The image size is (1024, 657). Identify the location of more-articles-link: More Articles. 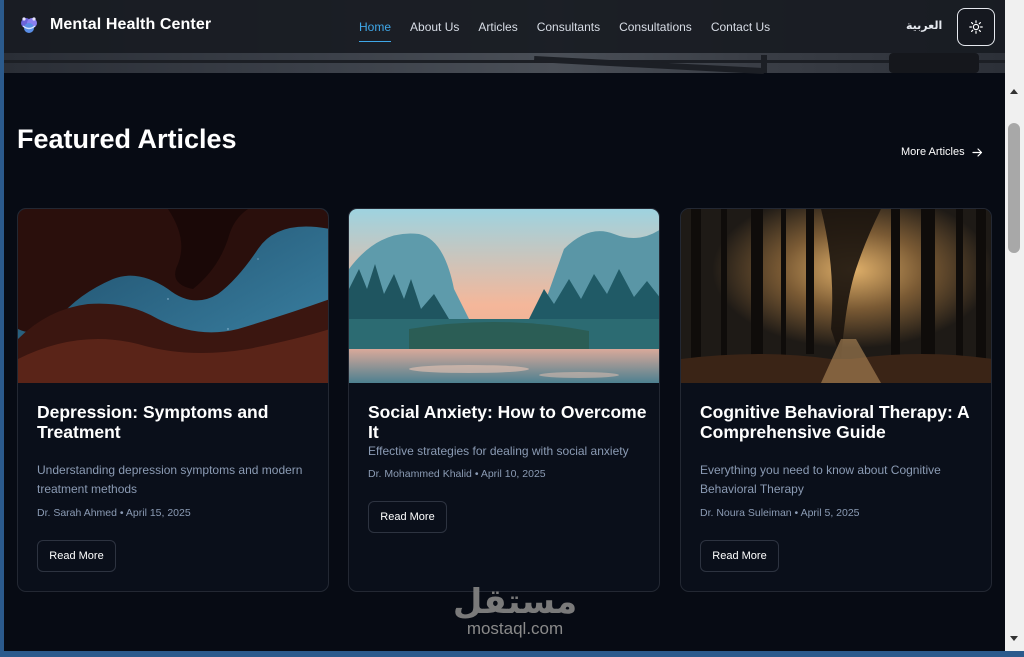
(942, 152).